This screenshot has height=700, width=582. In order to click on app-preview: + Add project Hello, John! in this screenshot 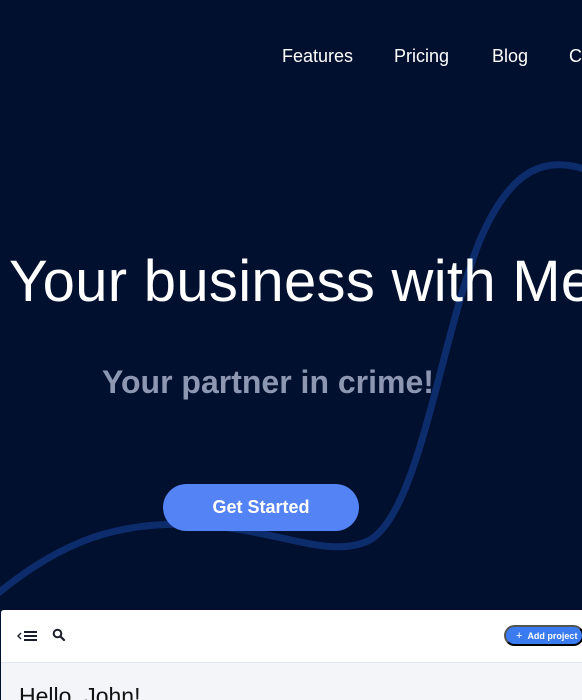, I will do `click(291, 655)`.